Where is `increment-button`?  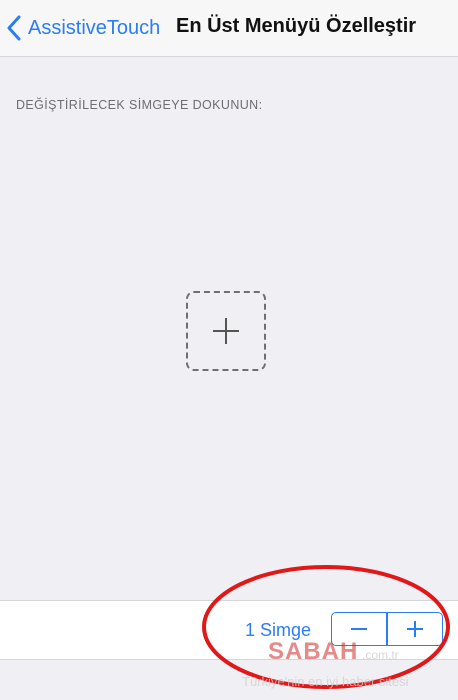 increment-button is located at coordinates (415, 629).